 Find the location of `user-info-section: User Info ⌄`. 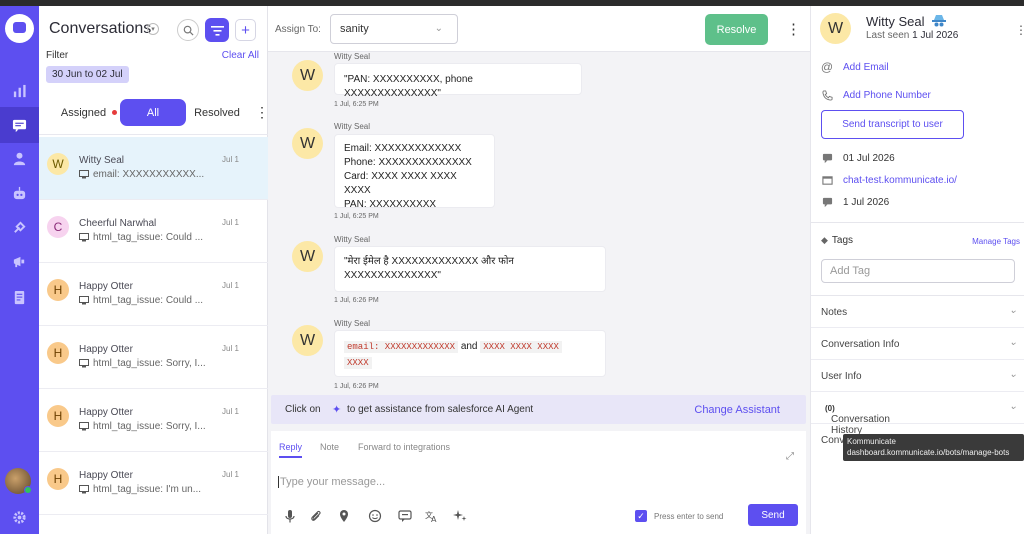

user-info-section: User Info ⌄ is located at coordinates (917, 376).